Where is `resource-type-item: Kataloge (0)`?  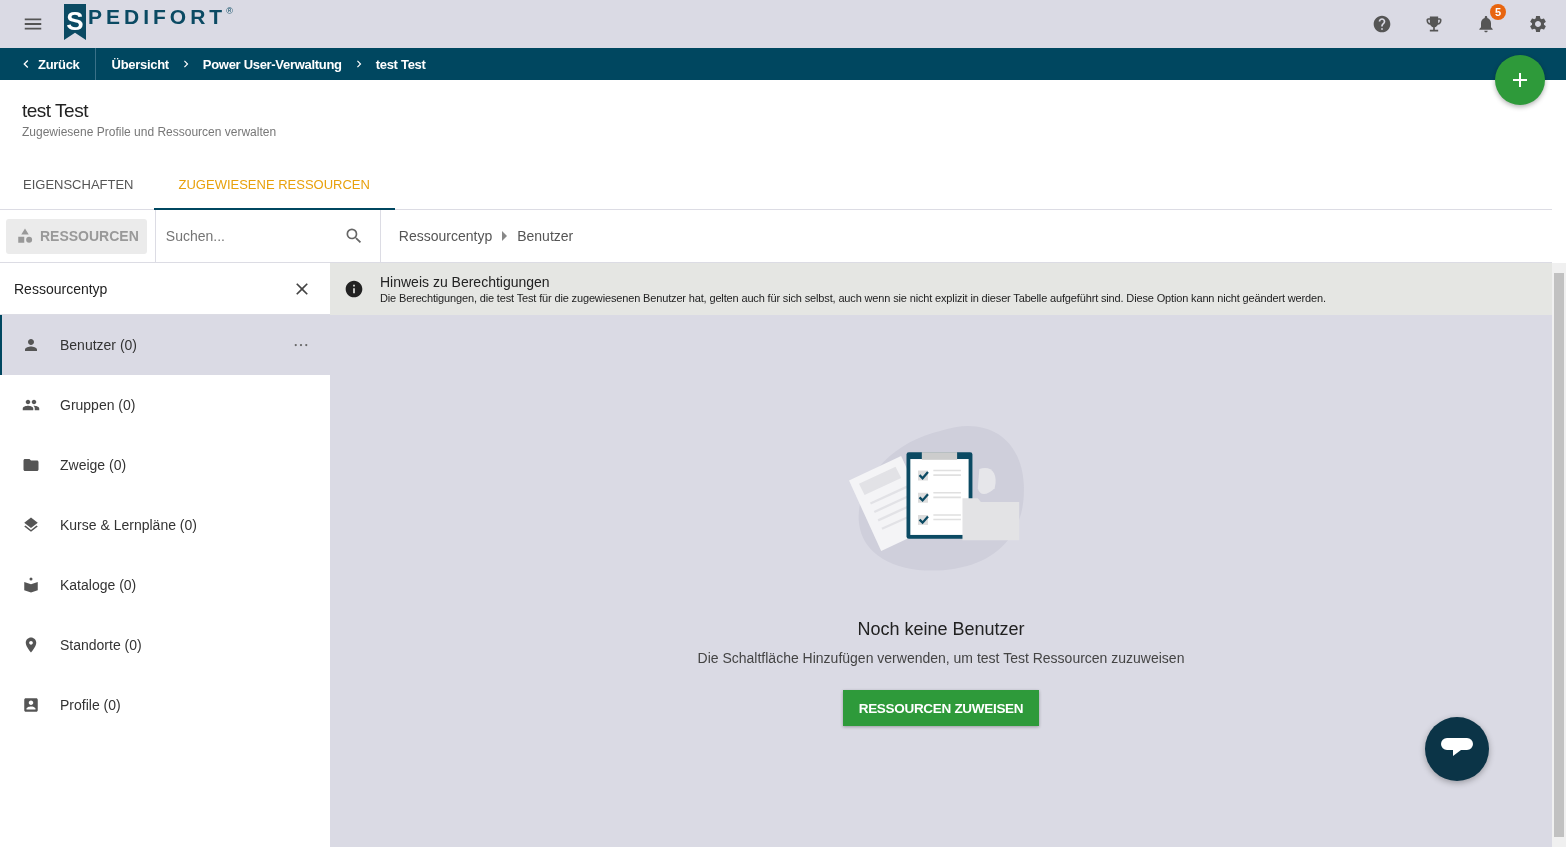
resource-type-item: Kataloge (0) is located at coordinates (165, 585).